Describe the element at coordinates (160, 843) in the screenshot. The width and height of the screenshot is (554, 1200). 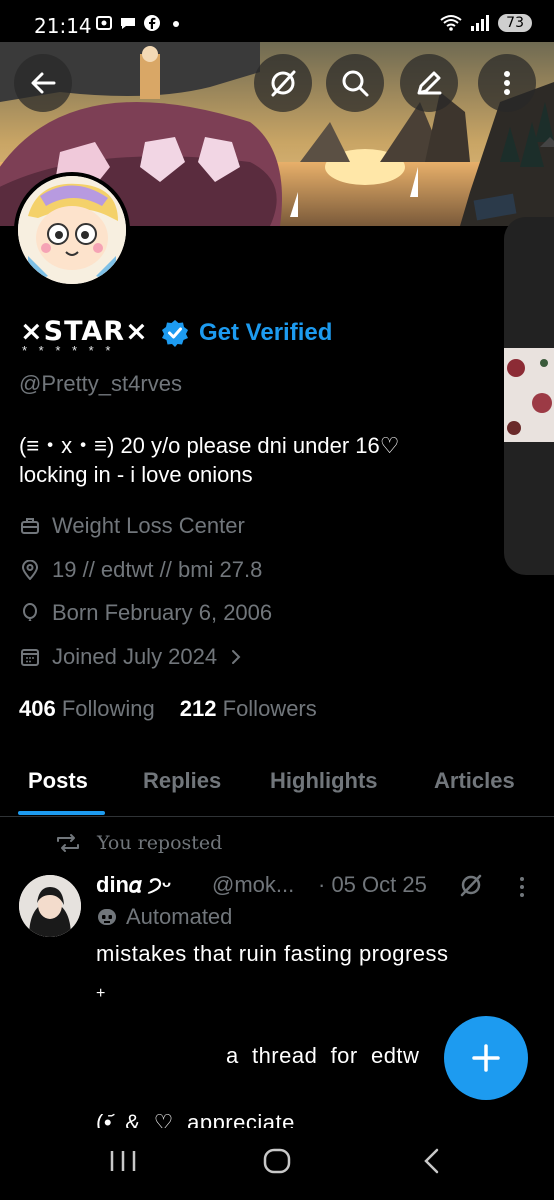
I see `repost-label: You reposted` at that location.